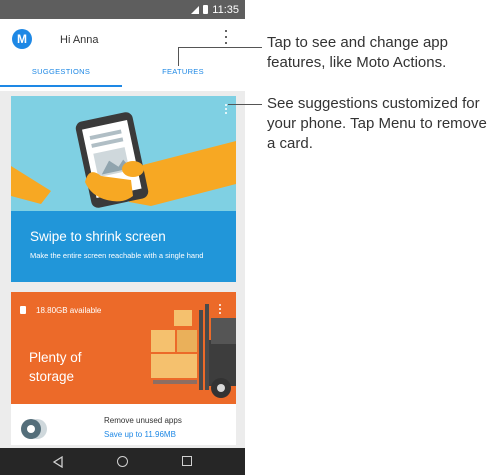  What do you see at coordinates (122, 55) in the screenshot?
I see `app-header: M Hi Anna SUGGESTIONS FEATURES` at bounding box center [122, 55].